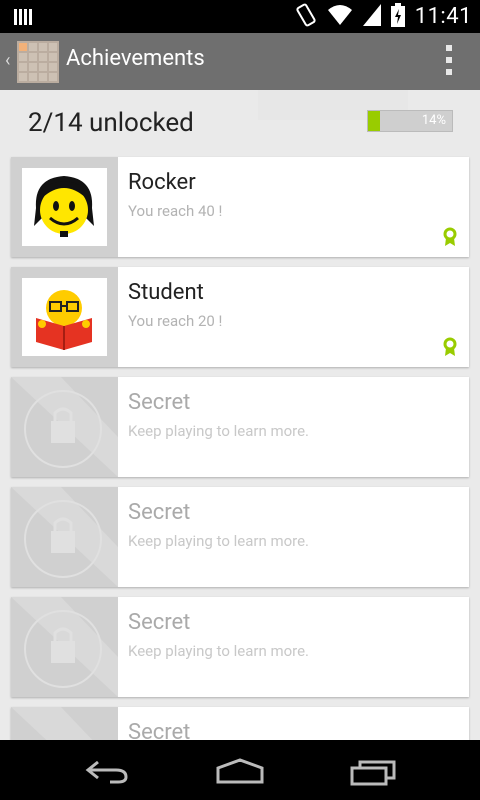 This screenshot has width=480, height=800. Describe the element at coordinates (433, 120) in the screenshot. I see `progress-label: 14%` at that location.